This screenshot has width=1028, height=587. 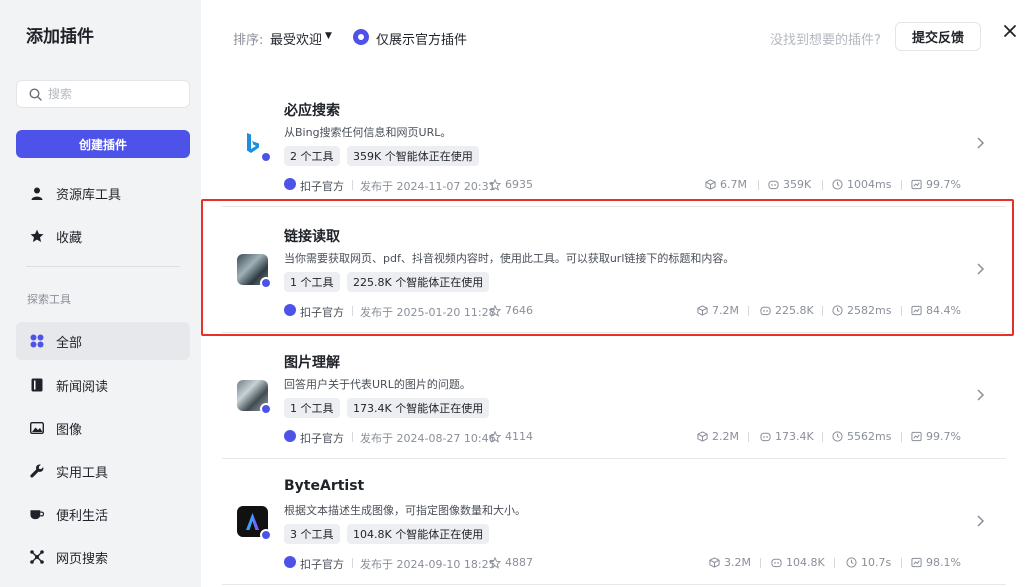 I want to click on users-stat: 104.8K, so click(x=798, y=562).